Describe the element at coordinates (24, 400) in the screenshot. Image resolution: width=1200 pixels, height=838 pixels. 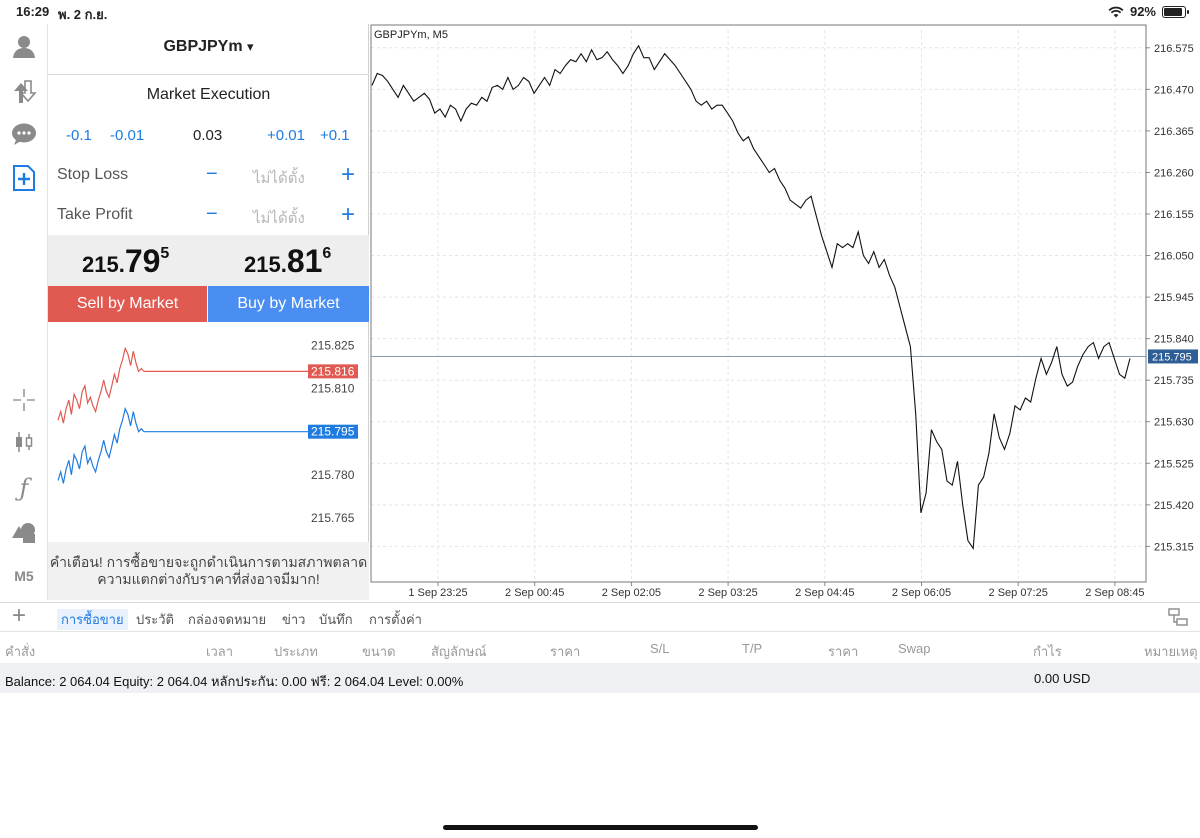
I see `crosshair-icon` at that location.